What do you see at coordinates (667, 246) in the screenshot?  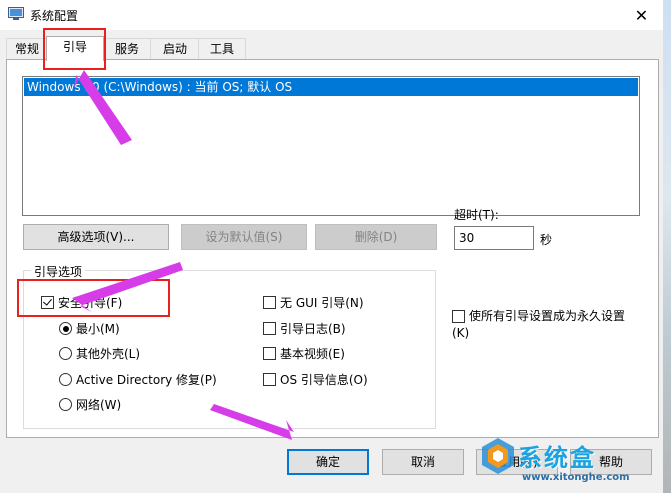 I see `background-strip` at bounding box center [667, 246].